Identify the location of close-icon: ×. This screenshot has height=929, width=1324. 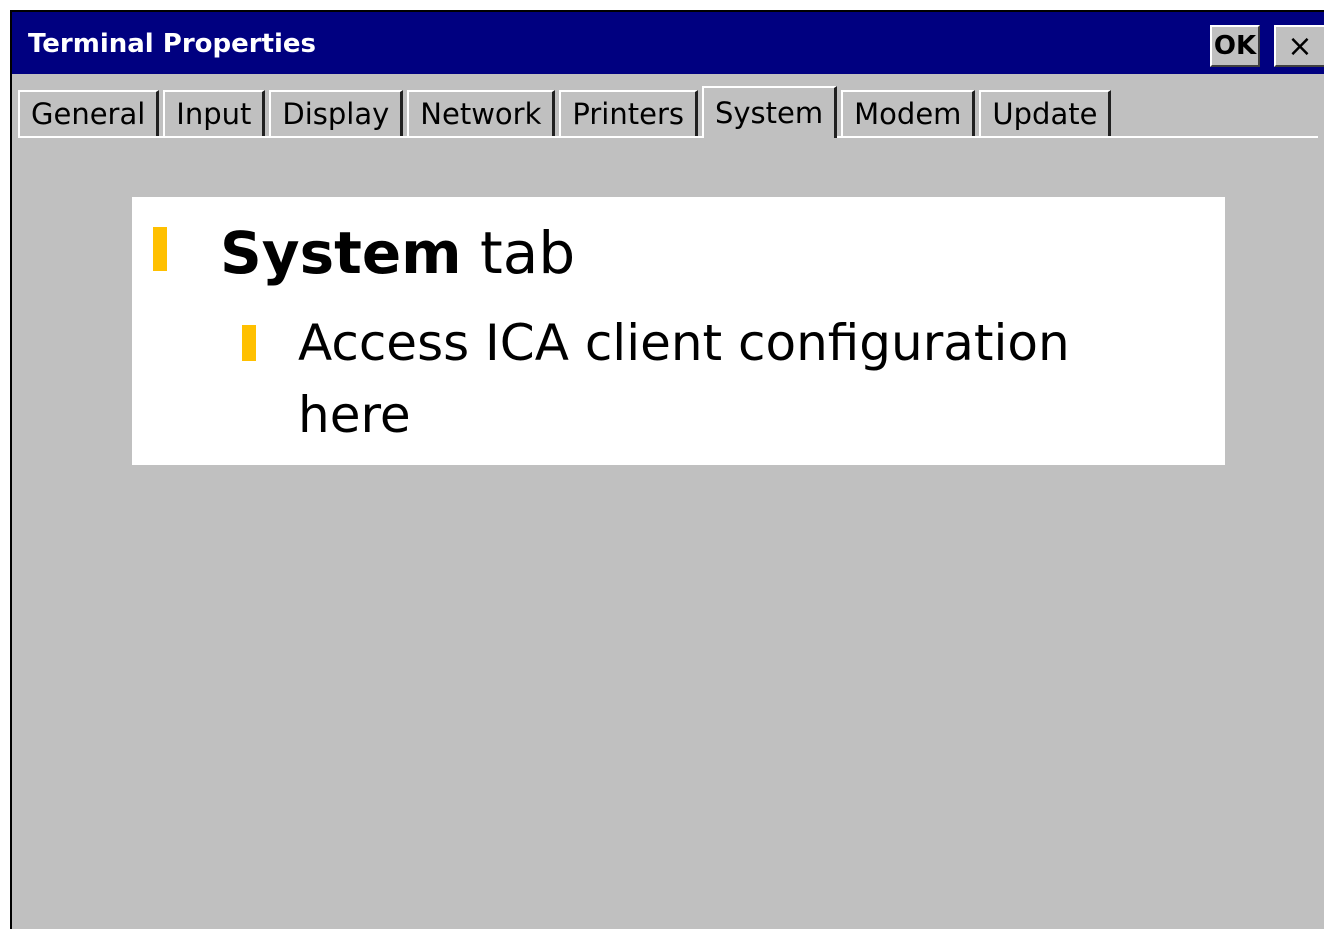
(1300, 46).